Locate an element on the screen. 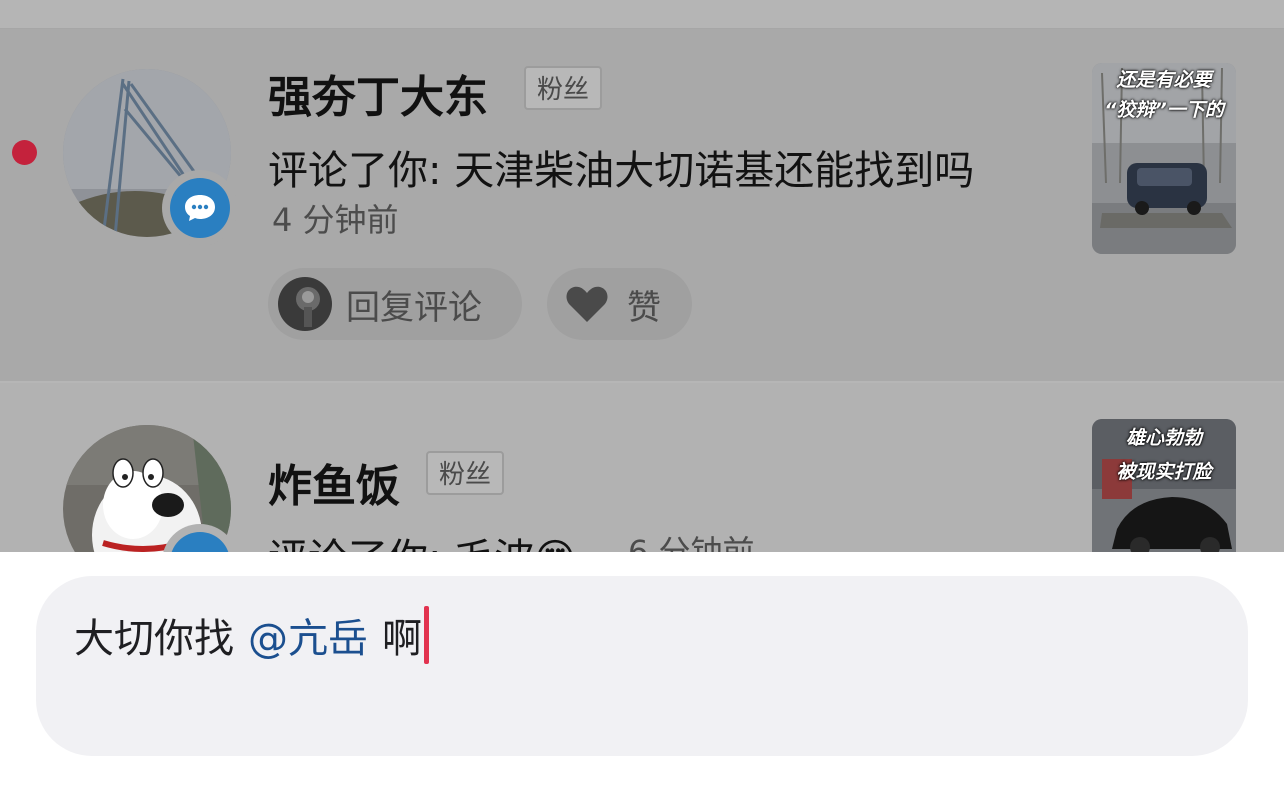 The width and height of the screenshot is (1284, 803). timestamp: 4 分钟前 is located at coordinates (335, 220).